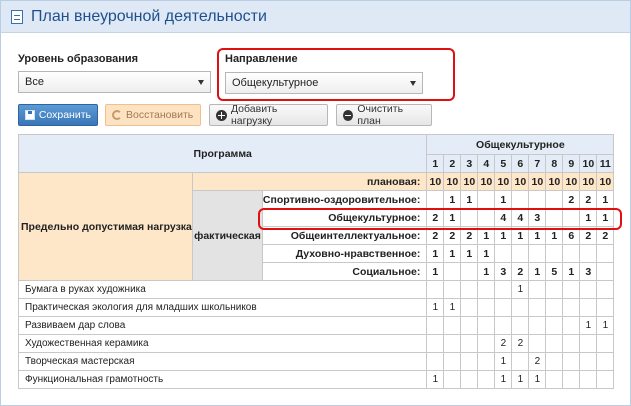 This screenshot has height=406, width=631. What do you see at coordinates (554, 271) in the screenshot?
I see `category-value: 5` at bounding box center [554, 271].